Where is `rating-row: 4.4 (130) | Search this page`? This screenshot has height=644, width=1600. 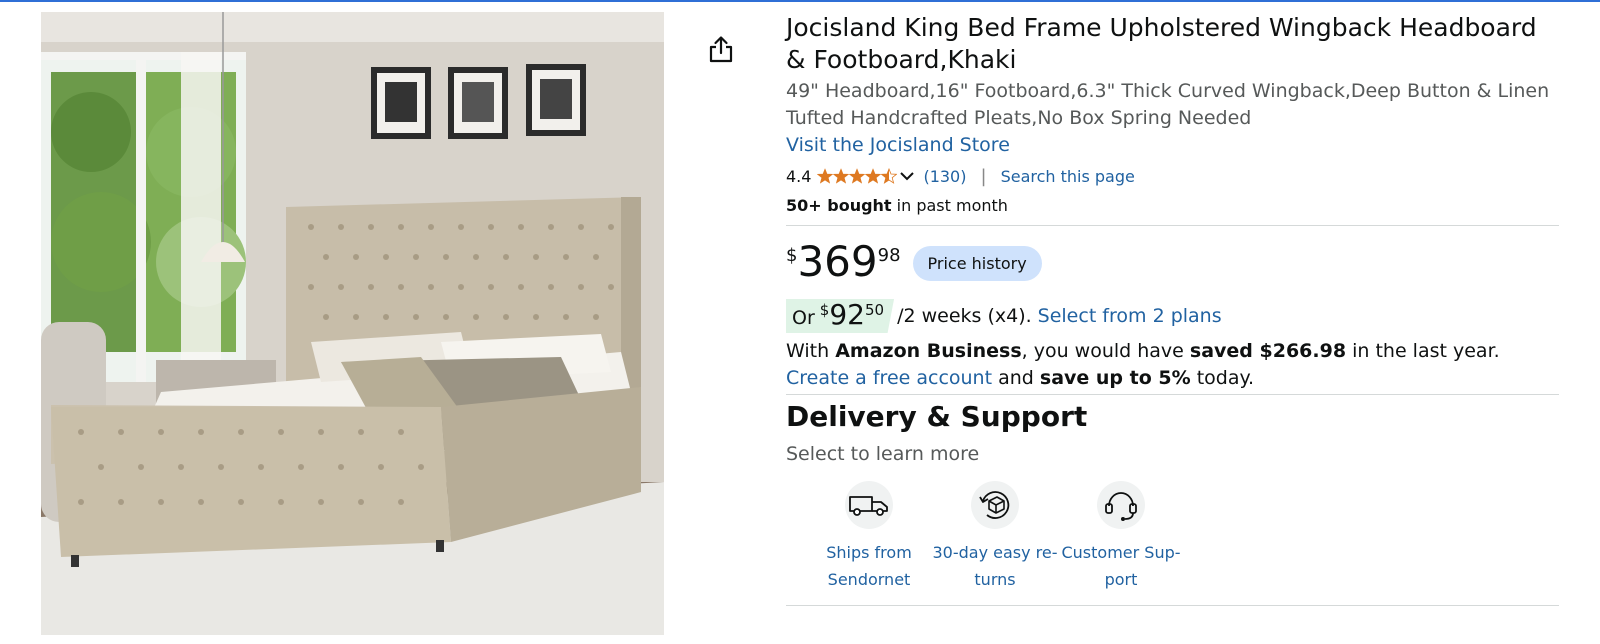
rating-row: 4.4 (130) | Search this page is located at coordinates (1172, 176).